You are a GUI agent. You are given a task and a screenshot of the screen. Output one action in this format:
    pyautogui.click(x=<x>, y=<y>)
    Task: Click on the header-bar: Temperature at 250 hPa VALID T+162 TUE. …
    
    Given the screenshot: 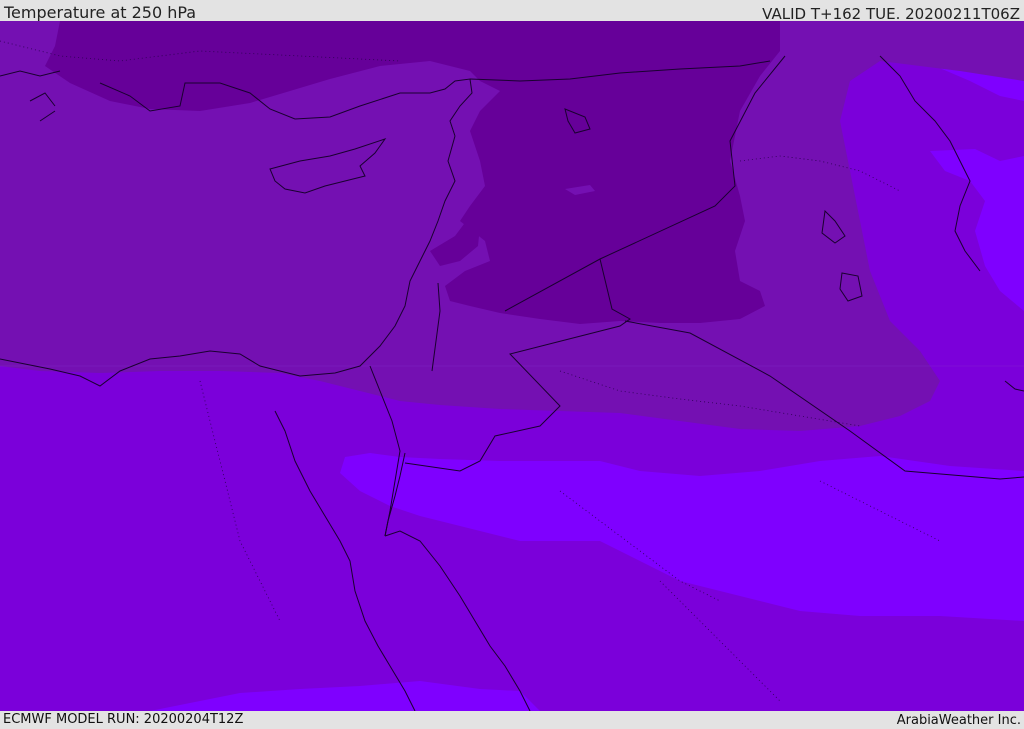 What is the action you would take?
    pyautogui.click(x=512, y=11)
    